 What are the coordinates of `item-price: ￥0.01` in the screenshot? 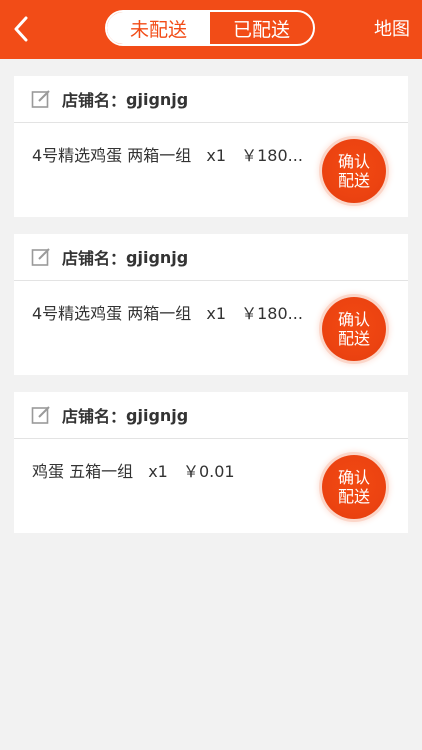 It's located at (208, 471).